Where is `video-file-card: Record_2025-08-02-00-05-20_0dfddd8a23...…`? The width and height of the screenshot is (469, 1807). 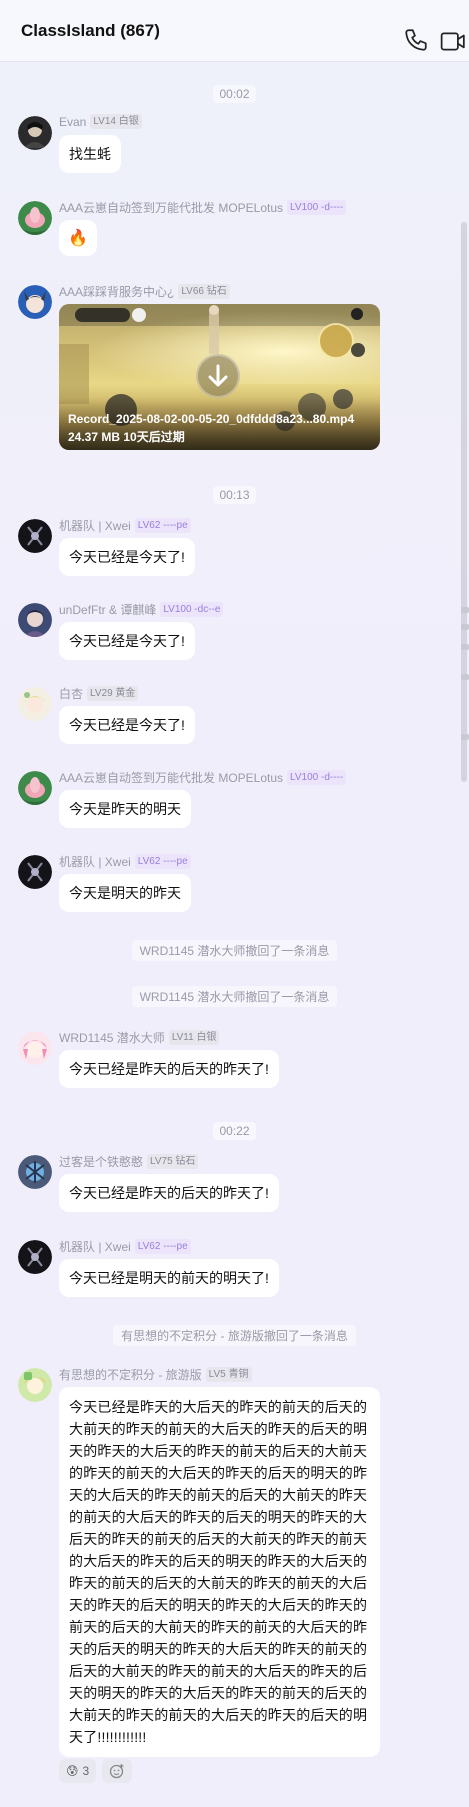 video-file-card: Record_2025-08-02-00-05-20_0dfddd8a23...… is located at coordinates (219, 377).